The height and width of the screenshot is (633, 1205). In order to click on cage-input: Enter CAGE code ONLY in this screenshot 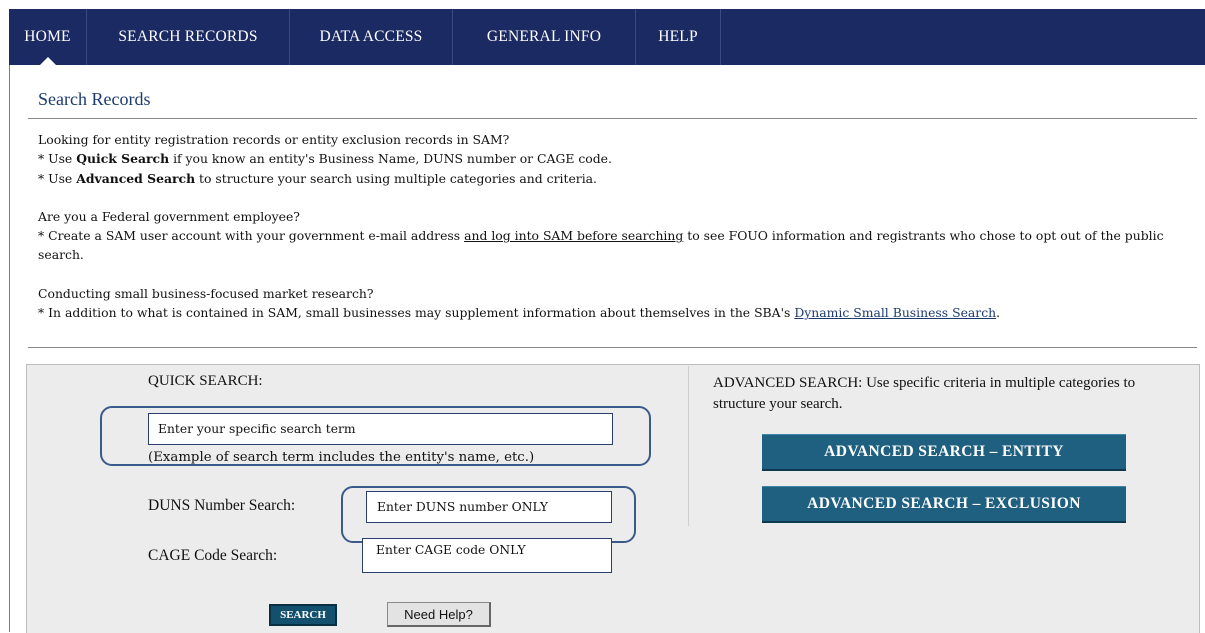, I will do `click(487, 555)`.